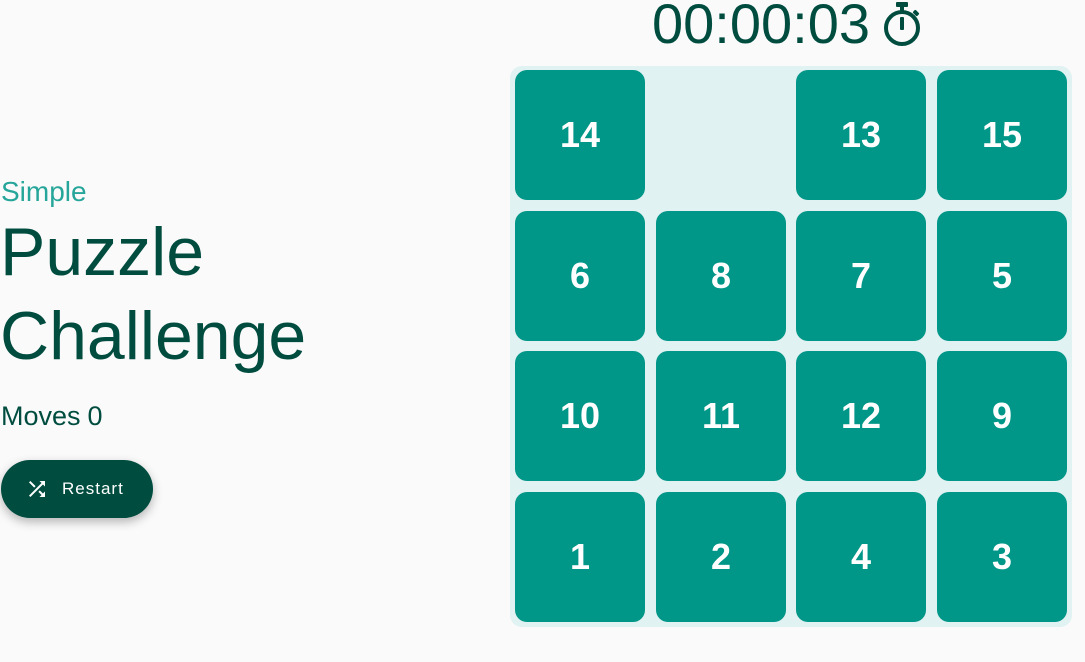 Image resolution: width=1085 pixels, height=662 pixels. Describe the element at coordinates (721, 557) in the screenshot. I see `puzzle-tile: 2` at that location.